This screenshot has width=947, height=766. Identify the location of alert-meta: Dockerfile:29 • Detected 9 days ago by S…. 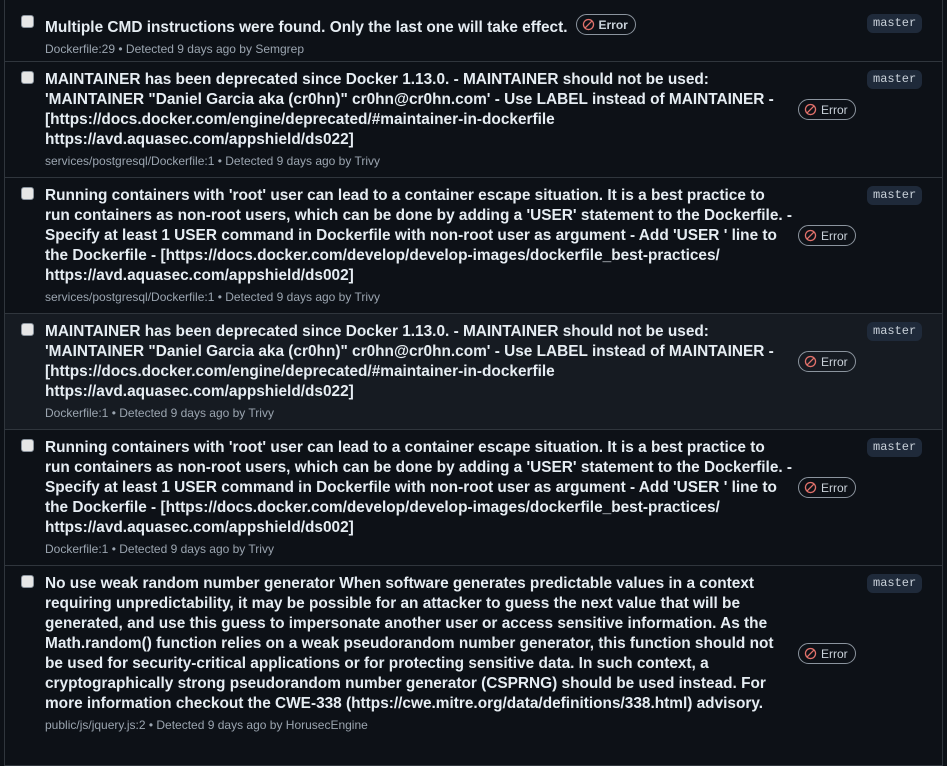
(175, 49).